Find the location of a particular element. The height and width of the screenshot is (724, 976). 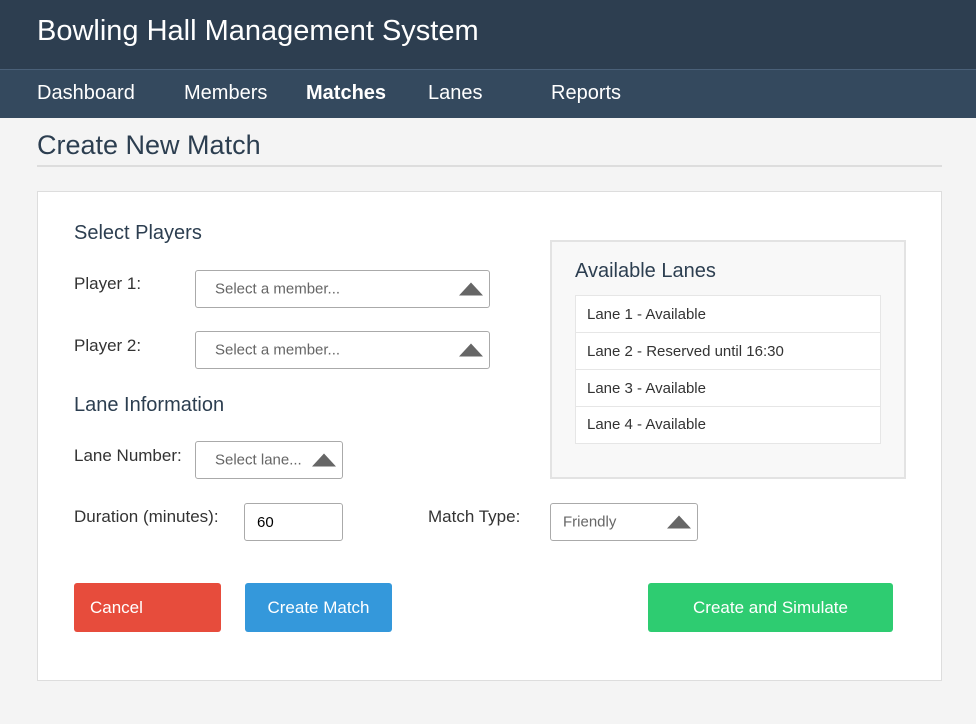

duration-label: Duration (minutes): is located at coordinates (146, 516).